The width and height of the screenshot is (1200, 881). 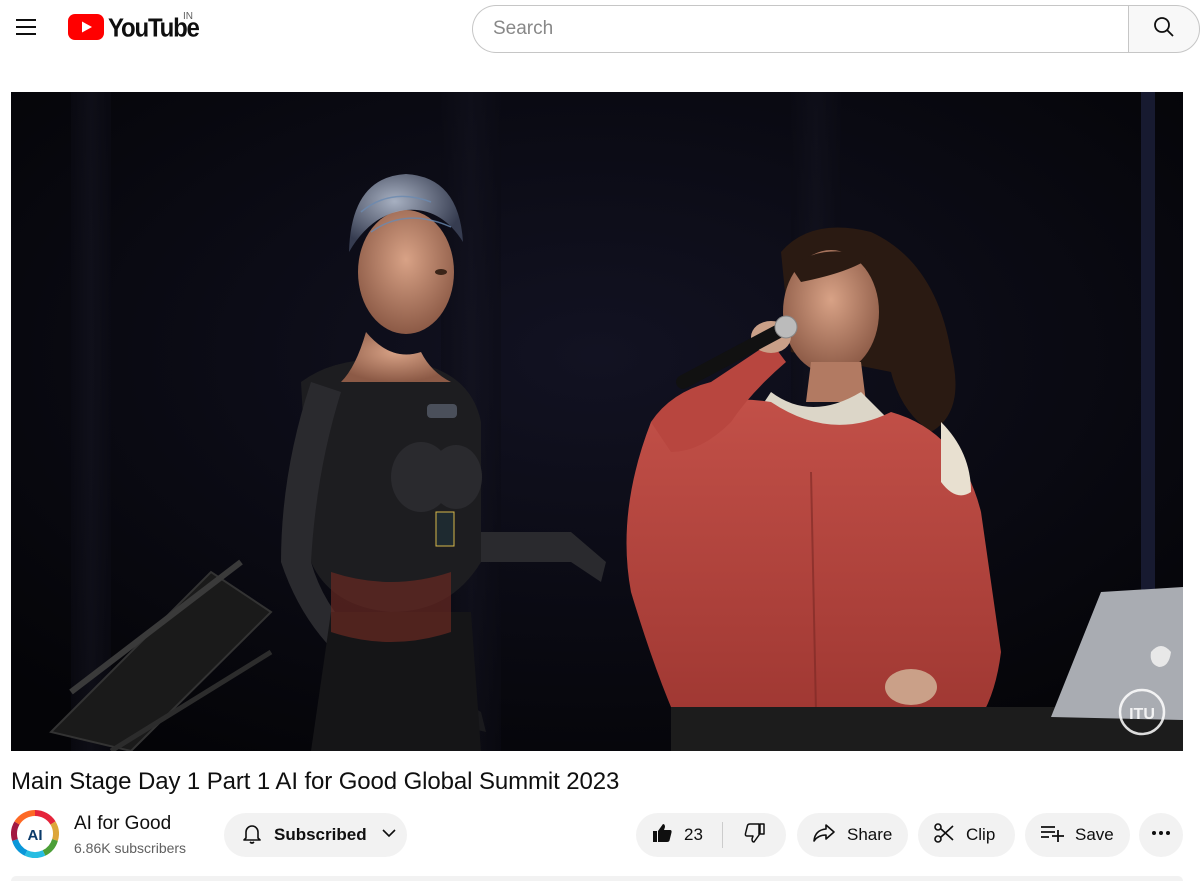 I want to click on like-button: 23, so click(x=679, y=835).